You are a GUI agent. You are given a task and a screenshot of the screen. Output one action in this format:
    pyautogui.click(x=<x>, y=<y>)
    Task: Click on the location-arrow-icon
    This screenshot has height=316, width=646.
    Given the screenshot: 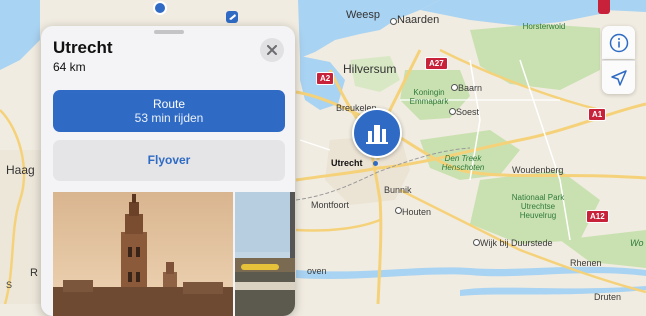 What is the action you would take?
    pyautogui.click(x=618, y=77)
    